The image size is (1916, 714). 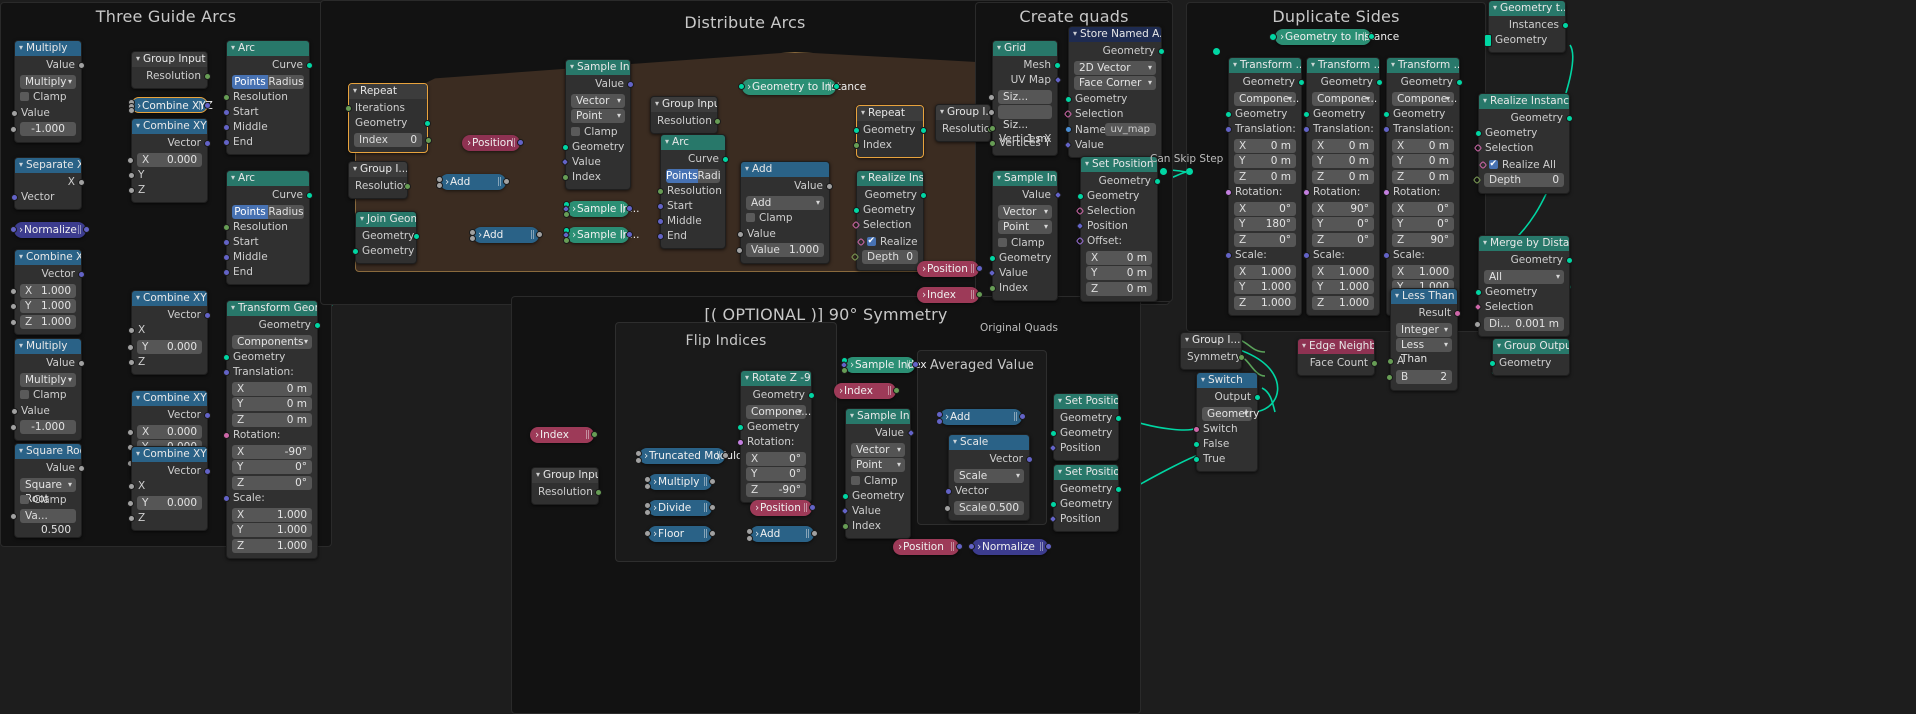 I want to click on socket-output-out, so click(x=1257, y=397).